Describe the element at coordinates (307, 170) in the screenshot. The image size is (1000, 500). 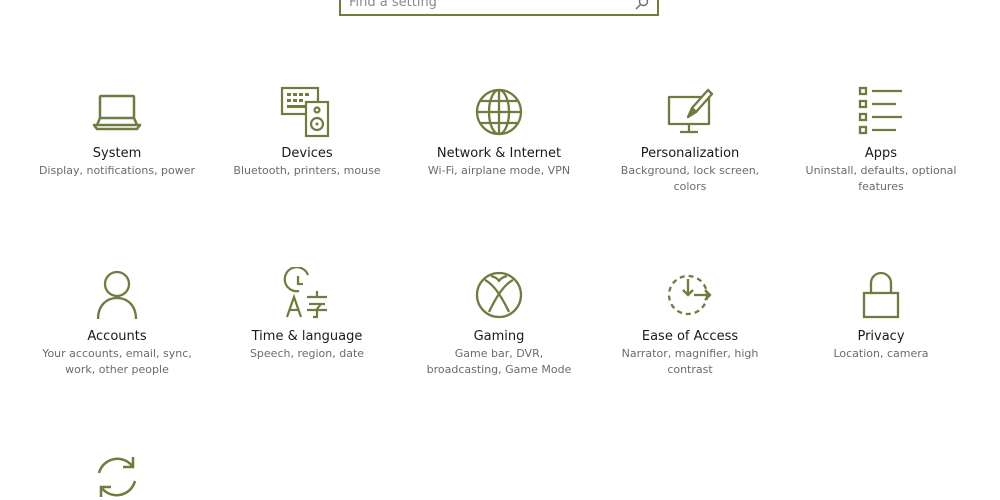
I see `tile-description: Bluetooth, printers, mouse` at that location.